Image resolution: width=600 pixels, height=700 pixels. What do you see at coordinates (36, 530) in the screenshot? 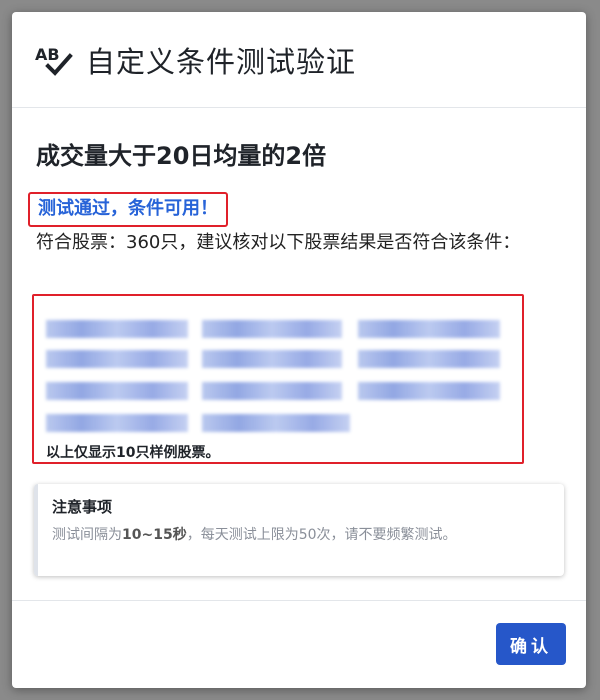
I see `notice-accent-bar` at bounding box center [36, 530].